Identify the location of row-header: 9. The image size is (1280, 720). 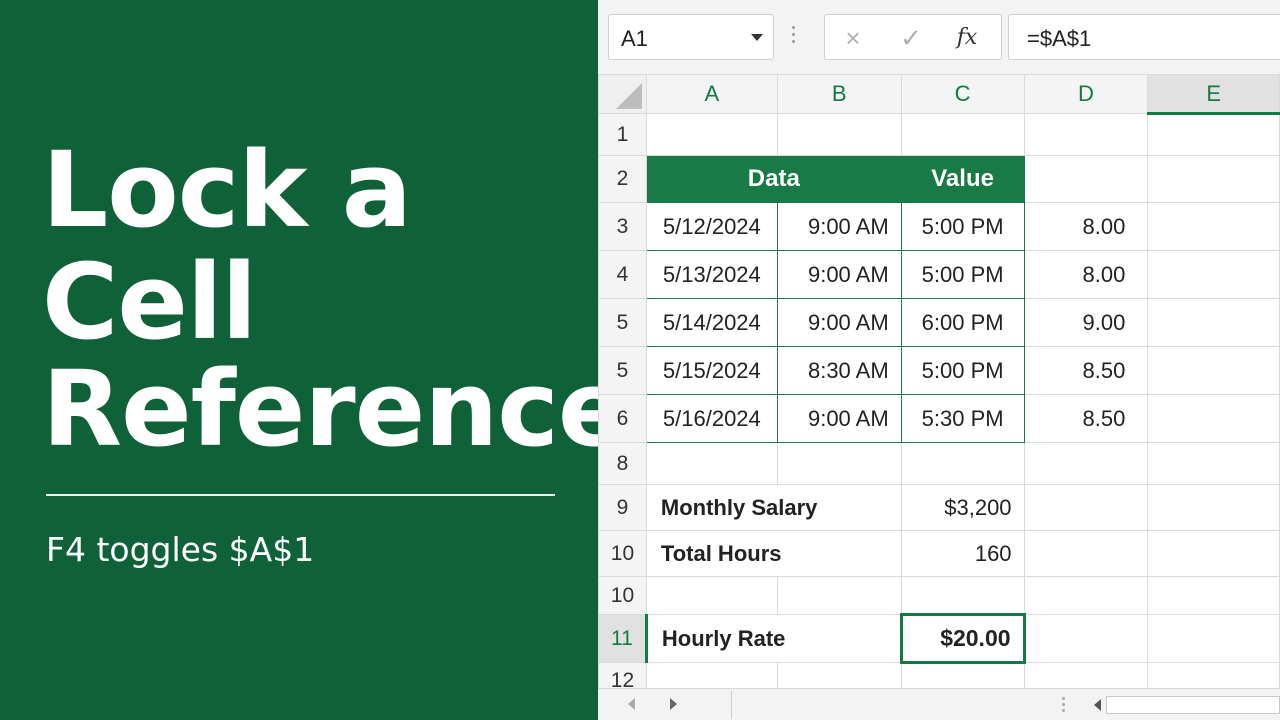
(622, 507).